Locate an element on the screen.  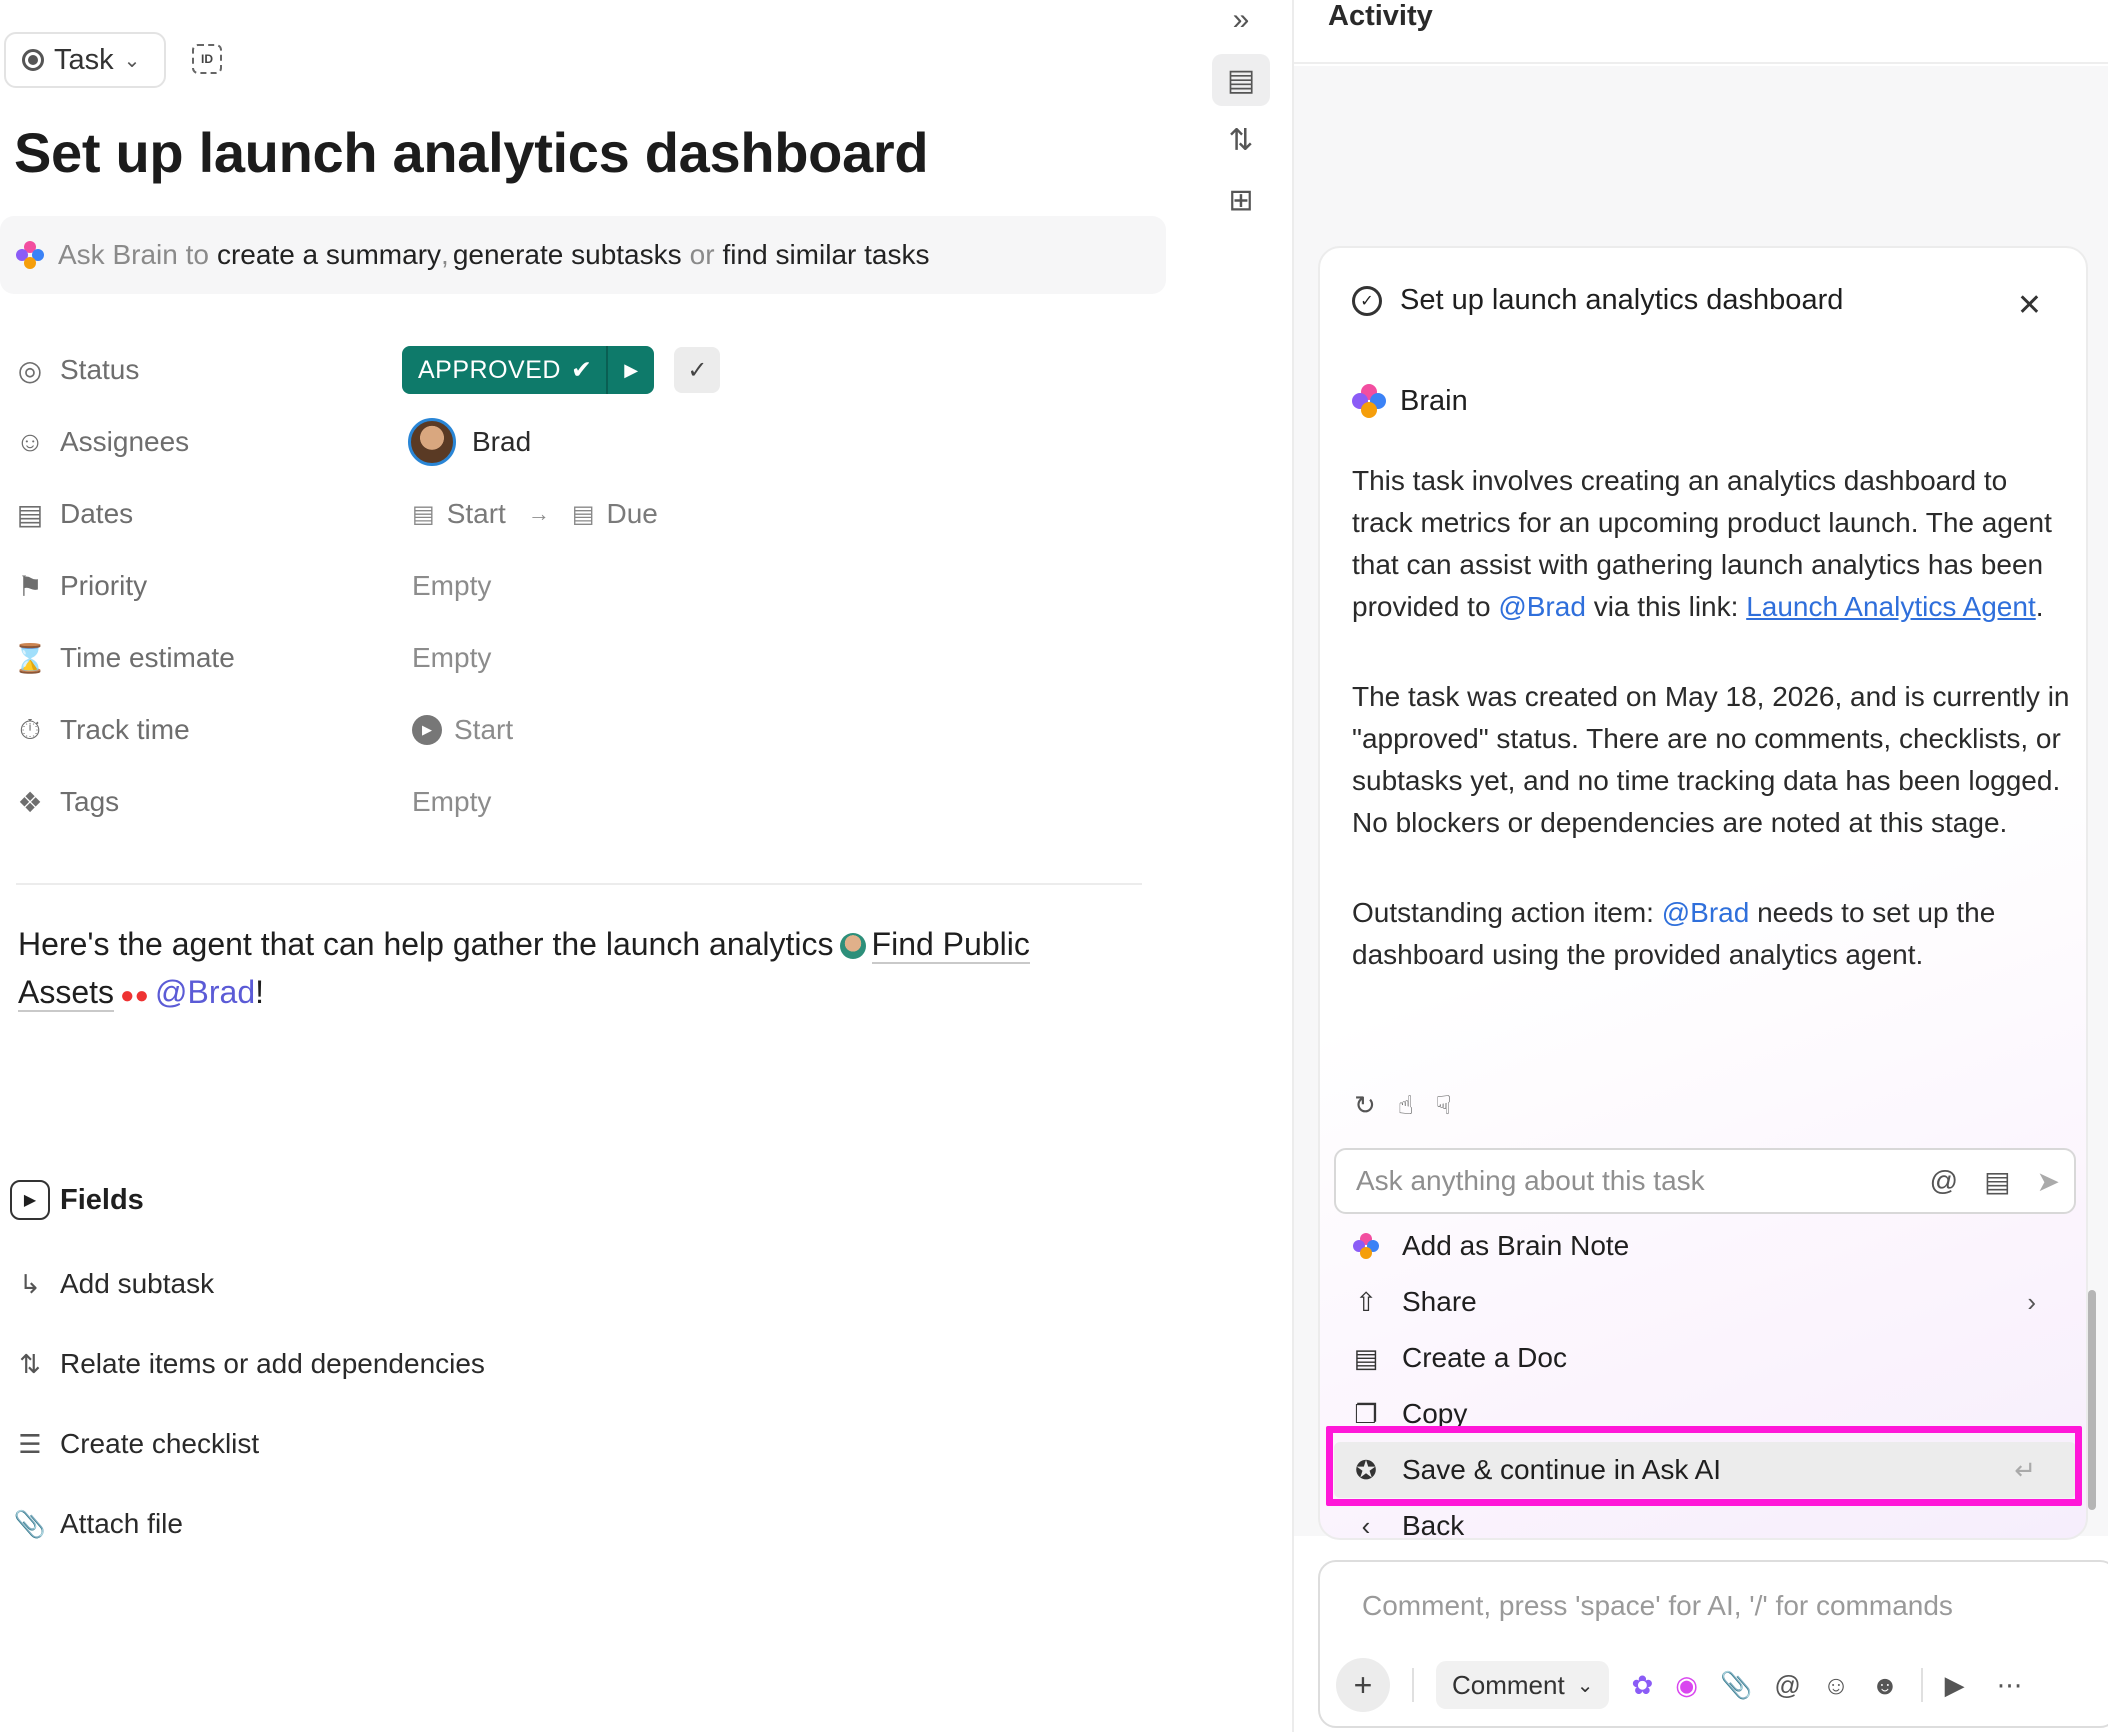
timer-icon: ⏱ is located at coordinates (30, 729).